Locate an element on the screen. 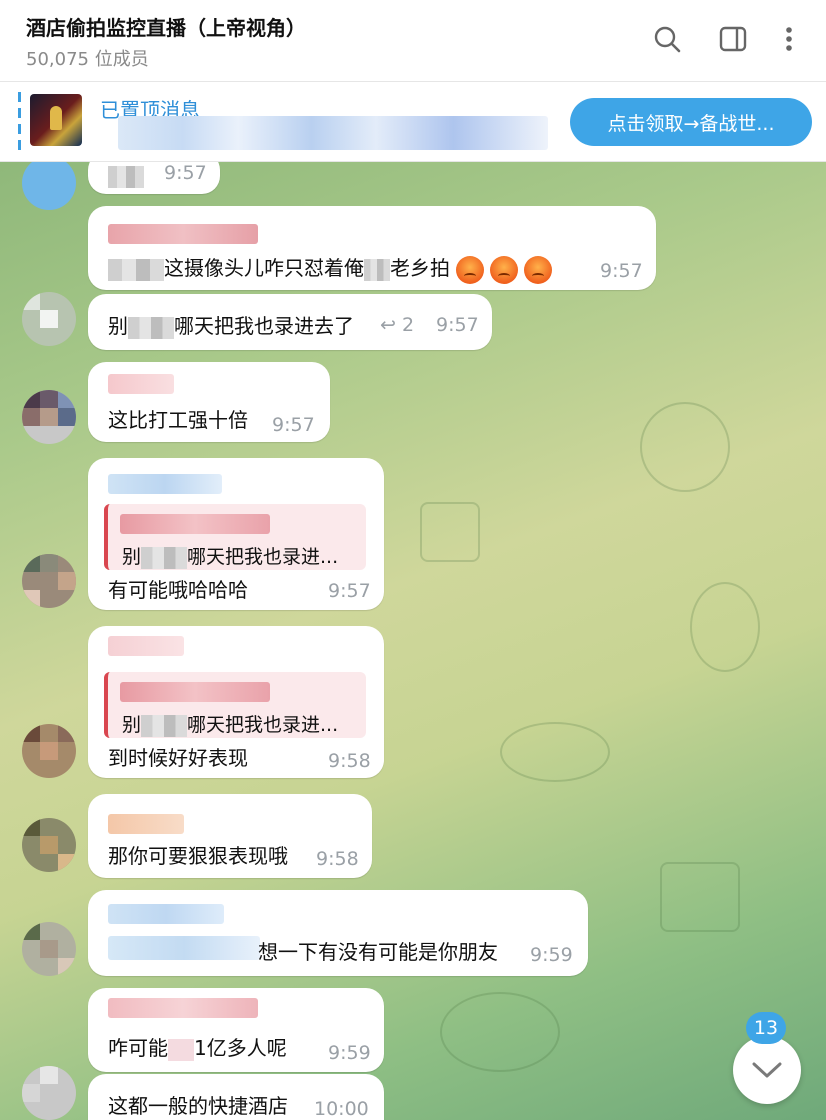 This screenshot has height=1120, width=826. message-bubble: 咋可能 1亿多人呢 9:59 is located at coordinates (236, 1030).